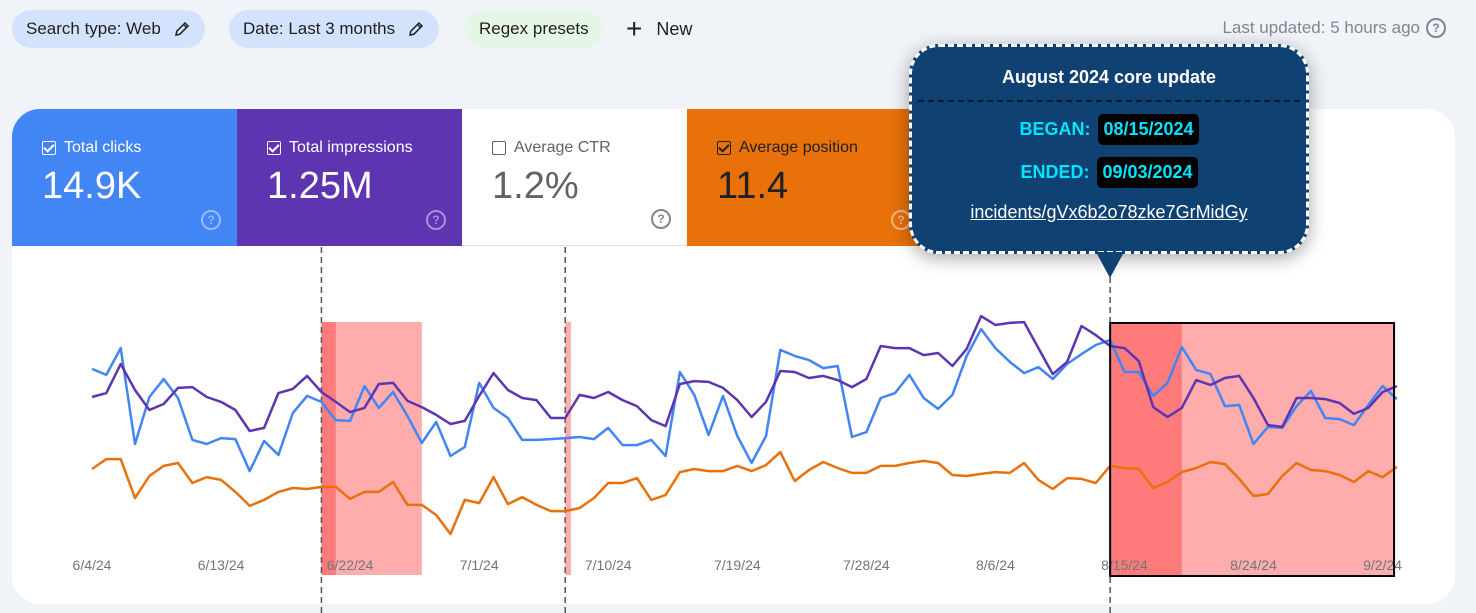  I want to click on tooltip-began-row: BEGAN: 08/15/2024, so click(1109, 129).